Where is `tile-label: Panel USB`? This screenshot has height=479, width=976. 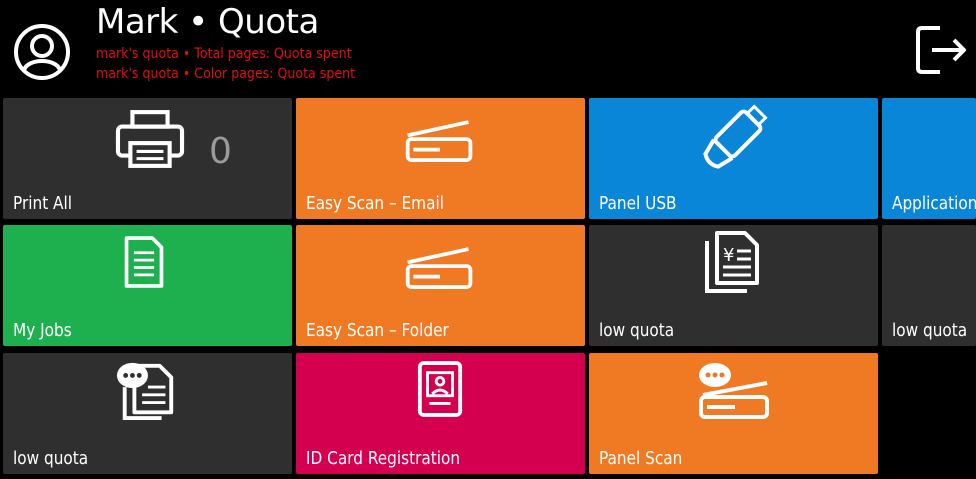
tile-label: Panel USB is located at coordinates (638, 203).